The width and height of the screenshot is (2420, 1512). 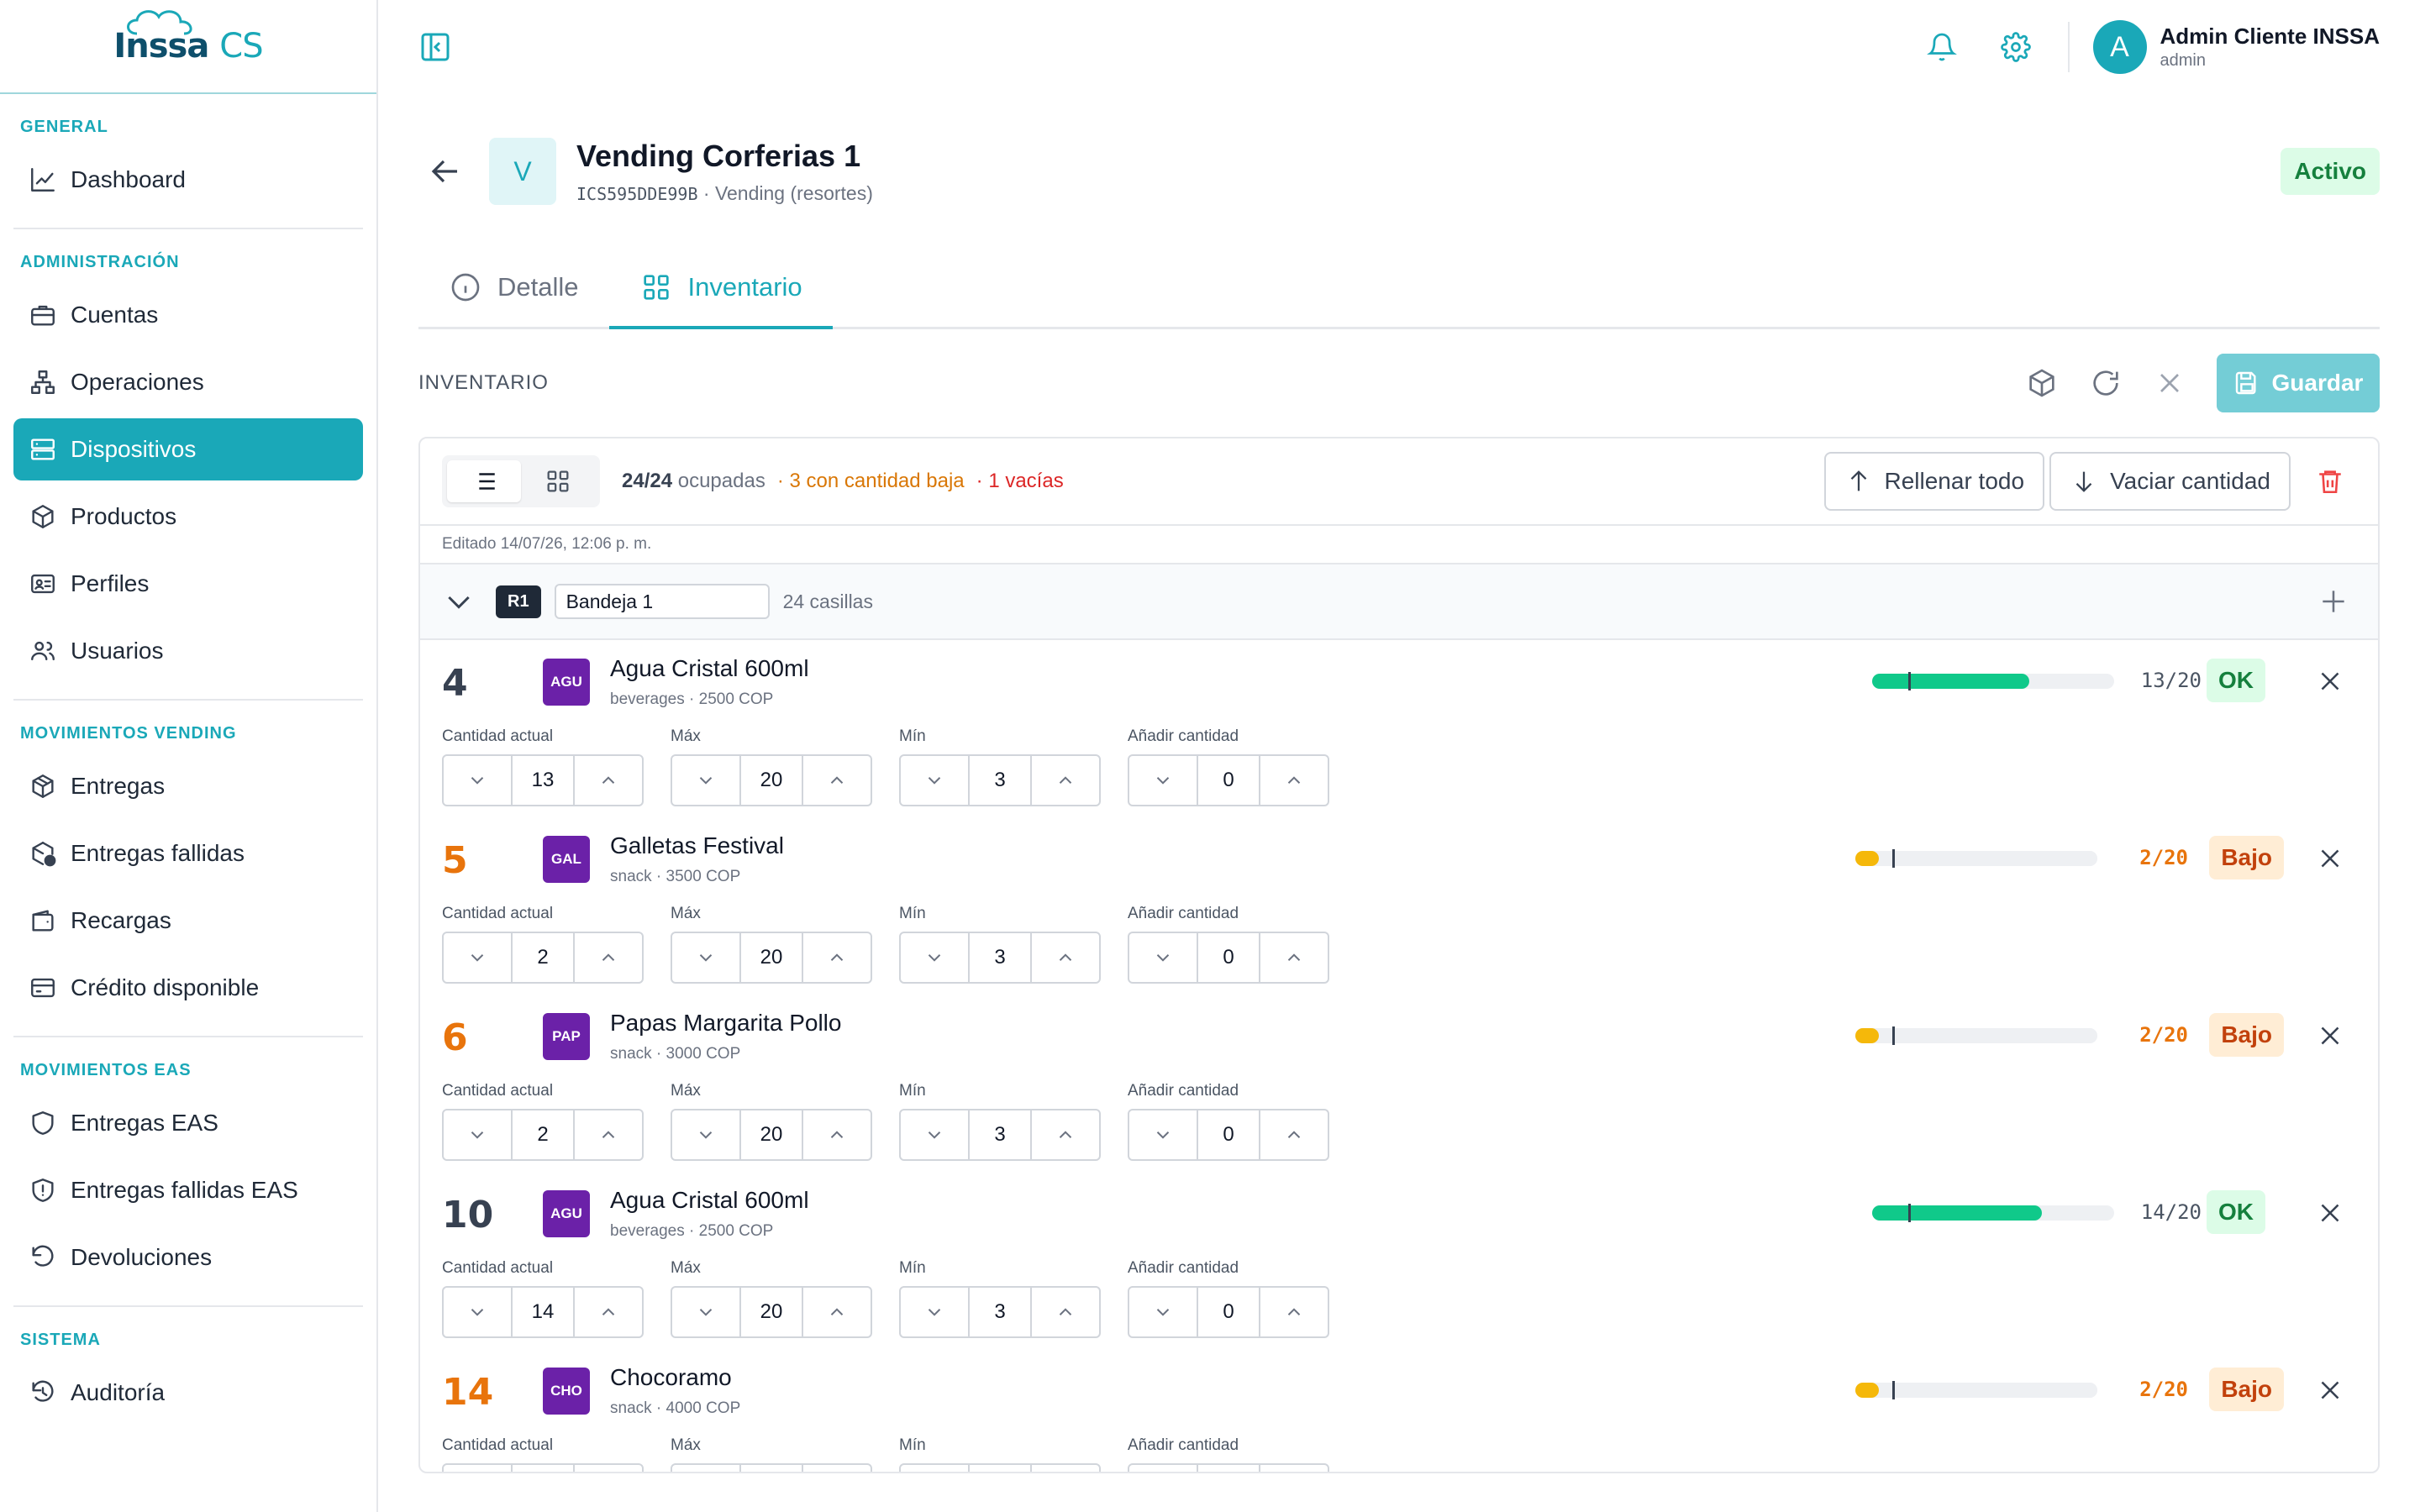 I want to click on back-arrow-icon, so click(x=446, y=171).